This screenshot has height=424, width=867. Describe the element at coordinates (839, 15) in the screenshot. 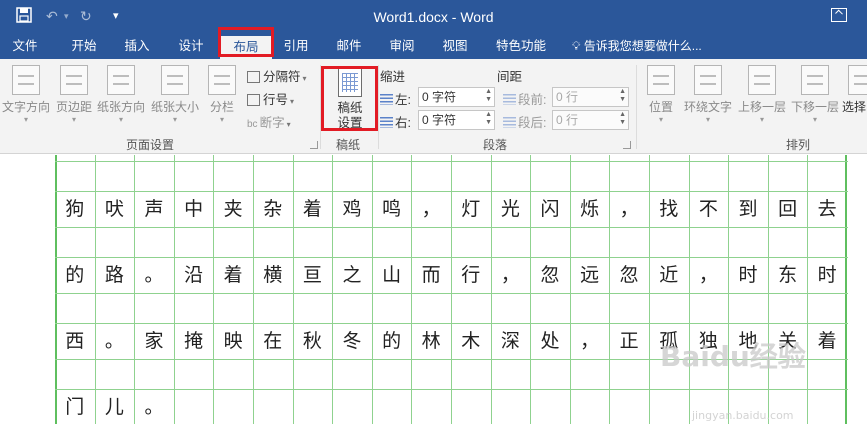

I see `ribbon-display-options-icon` at that location.